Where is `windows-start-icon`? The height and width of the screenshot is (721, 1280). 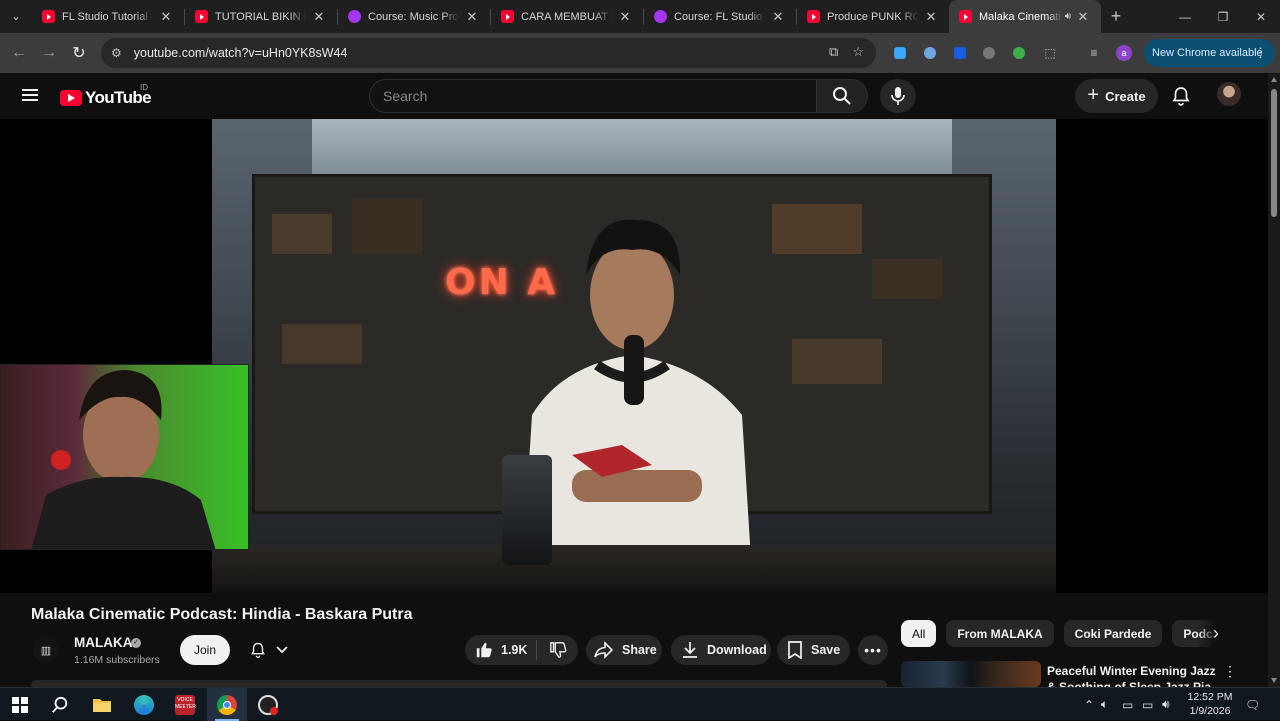
windows-start-icon is located at coordinates (20, 704).